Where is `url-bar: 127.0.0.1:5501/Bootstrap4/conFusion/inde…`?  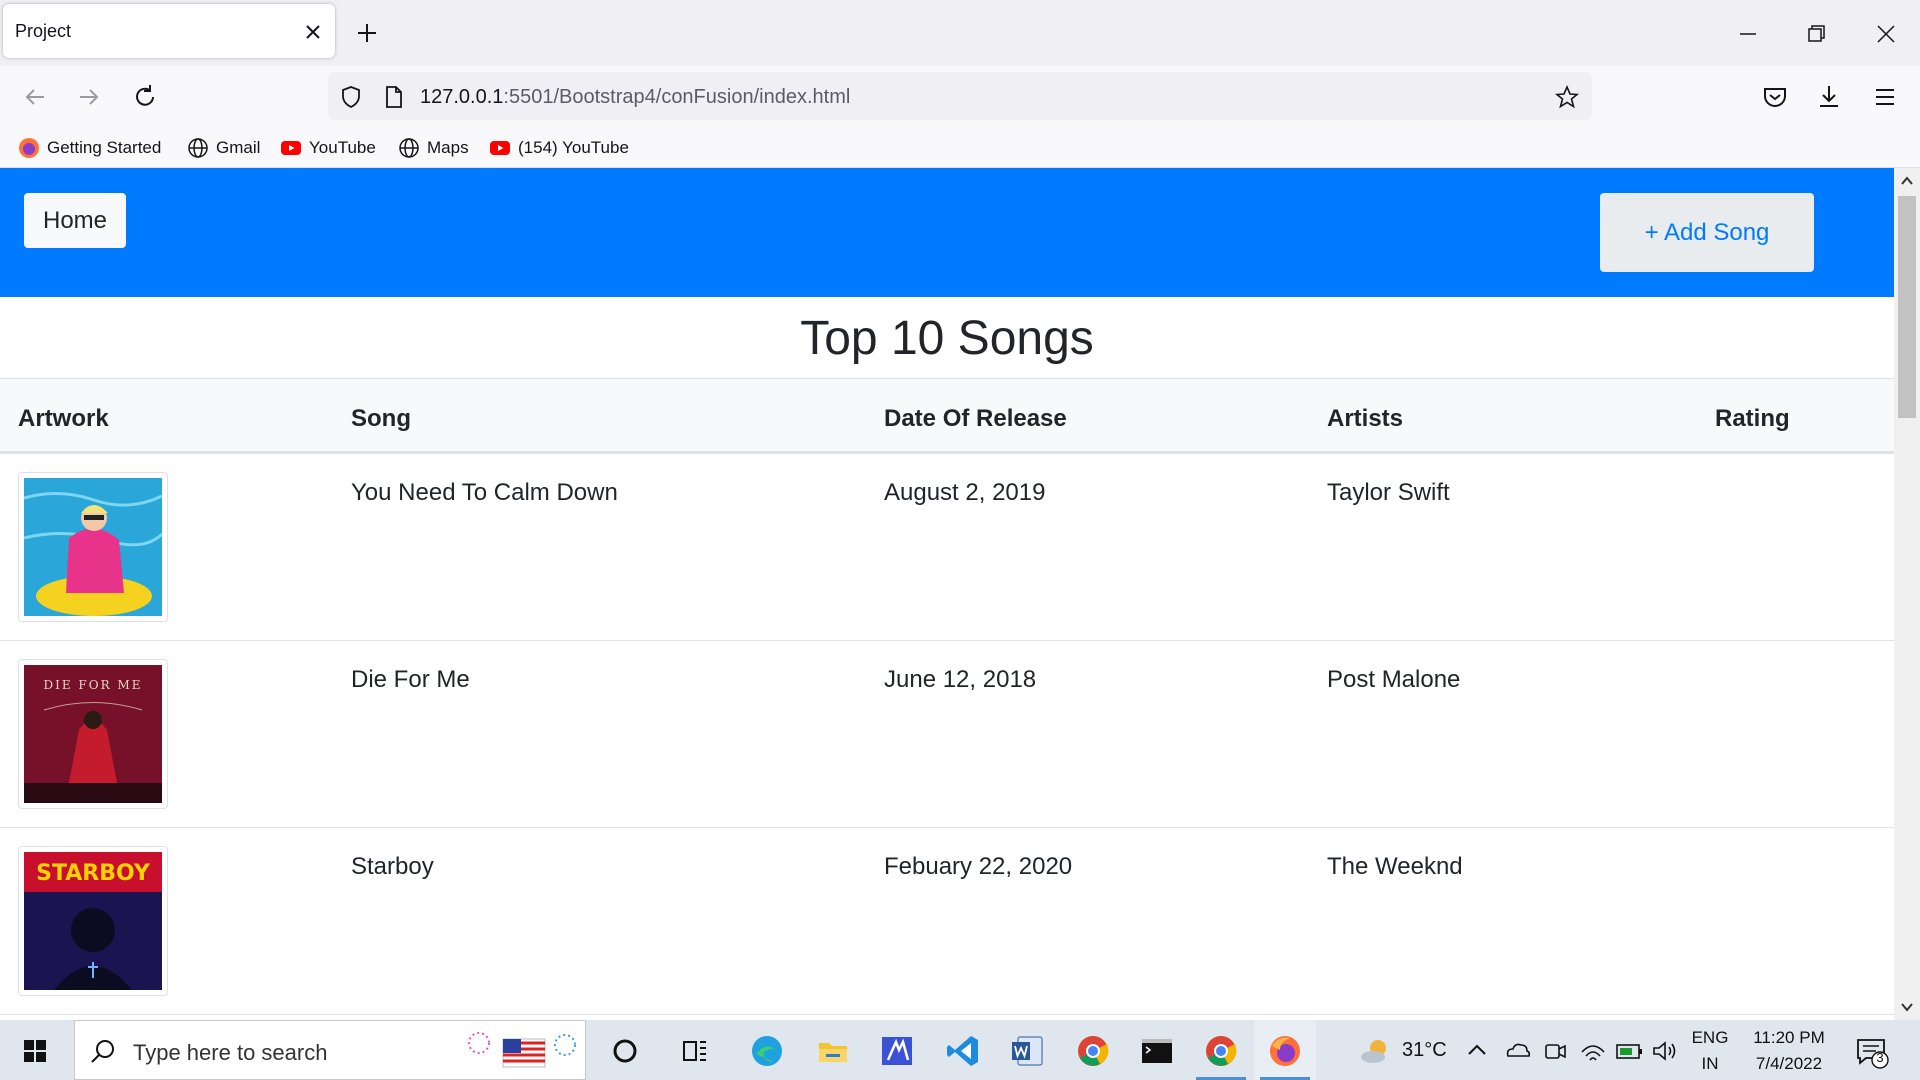
url-bar: 127.0.0.1:5501/Bootstrap4/conFusion/inde… is located at coordinates (960, 96).